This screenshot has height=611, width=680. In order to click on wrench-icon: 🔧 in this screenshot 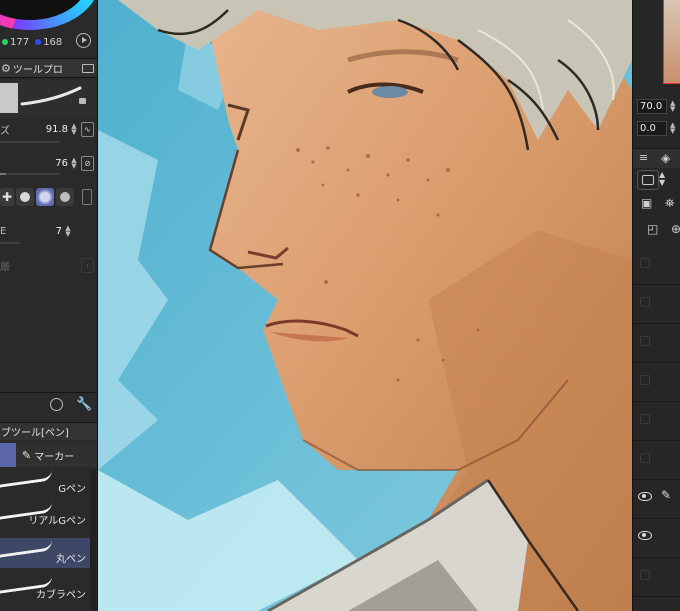, I will do `click(84, 404)`.